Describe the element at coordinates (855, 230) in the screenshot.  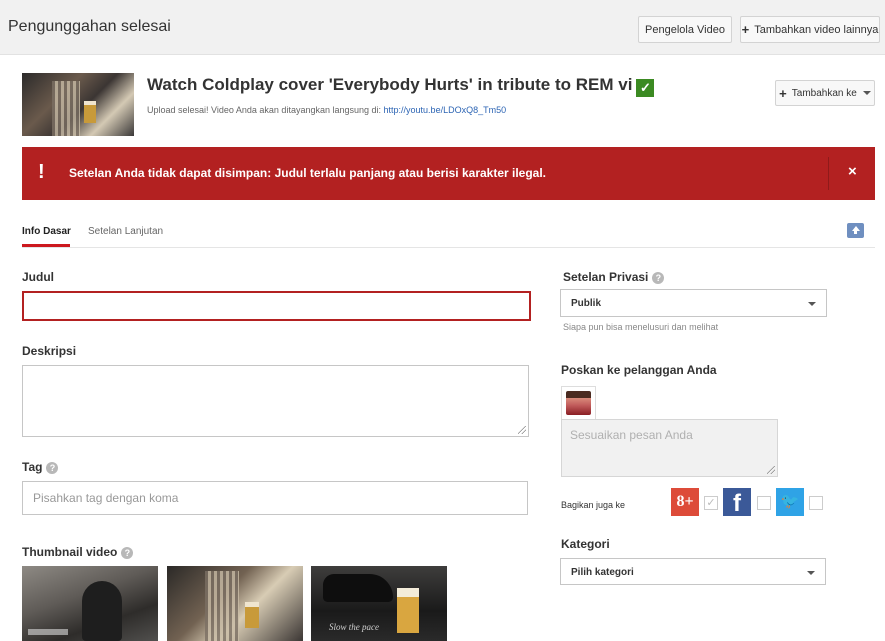
I see `upload-icon` at that location.